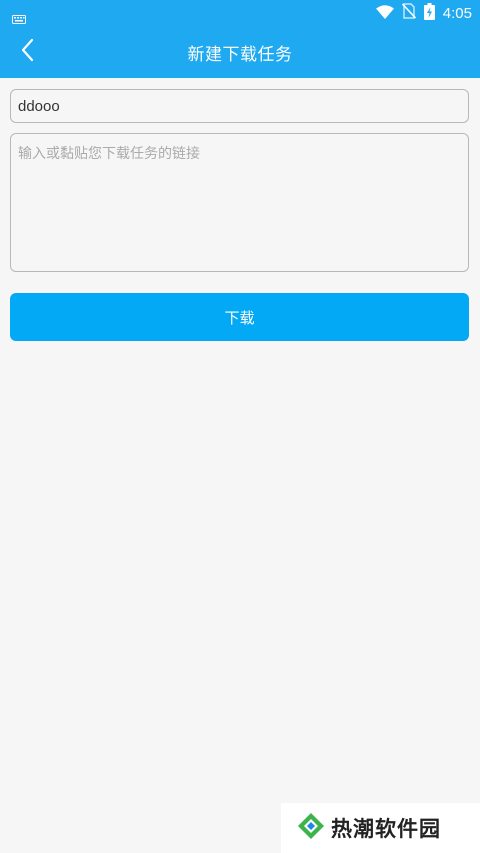  I want to click on no-sim-icon, so click(408, 13).